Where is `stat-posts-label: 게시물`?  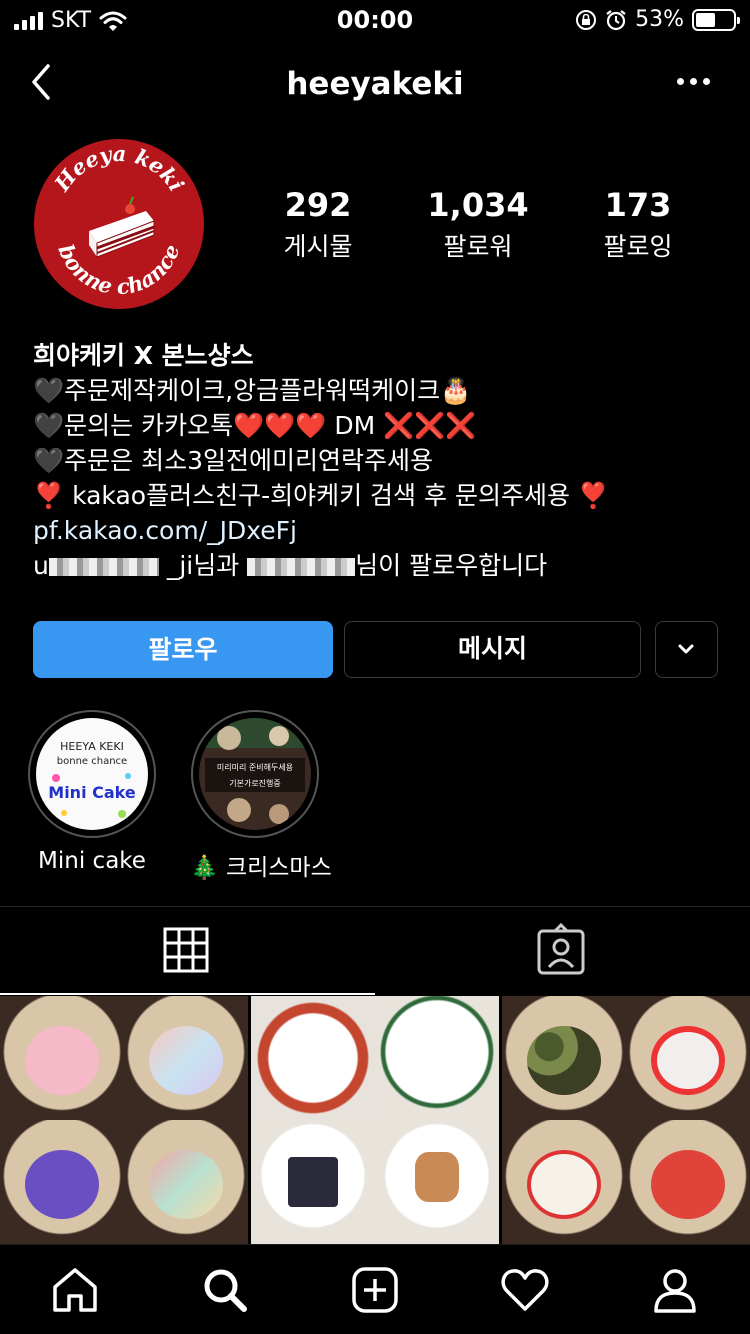
stat-posts-label: 게시물 is located at coordinates (318, 247).